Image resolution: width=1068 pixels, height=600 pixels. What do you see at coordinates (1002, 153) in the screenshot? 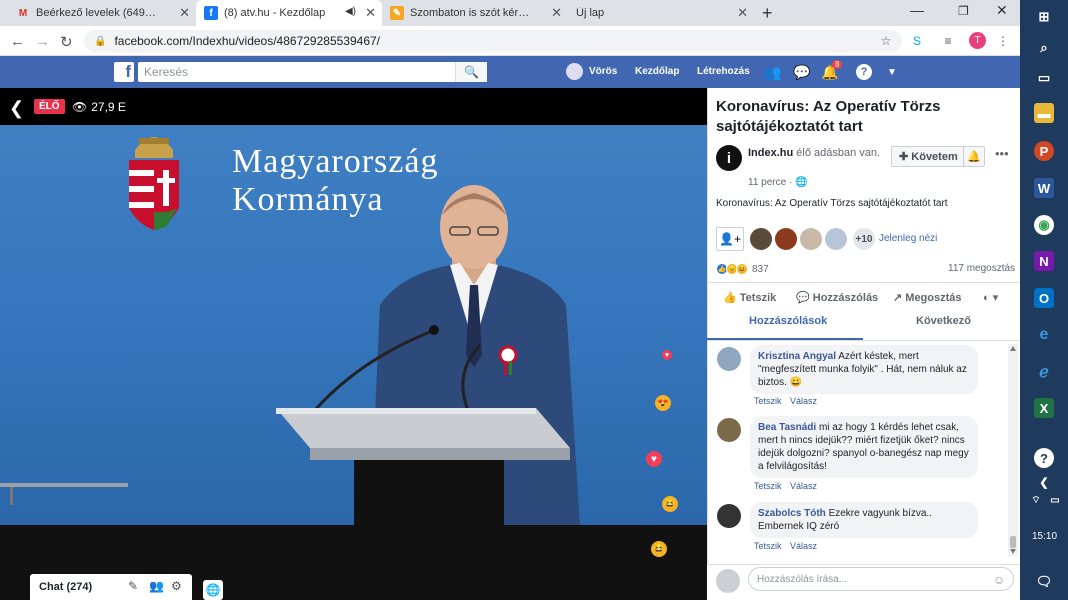
I see `more-options-icon: •••` at bounding box center [1002, 153].